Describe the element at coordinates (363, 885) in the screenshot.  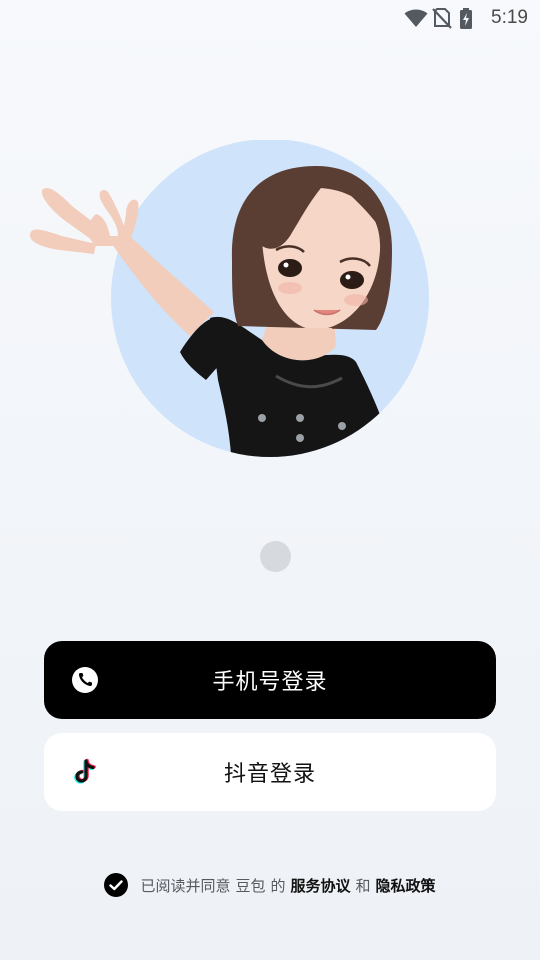
I see `agreement-and: 和` at that location.